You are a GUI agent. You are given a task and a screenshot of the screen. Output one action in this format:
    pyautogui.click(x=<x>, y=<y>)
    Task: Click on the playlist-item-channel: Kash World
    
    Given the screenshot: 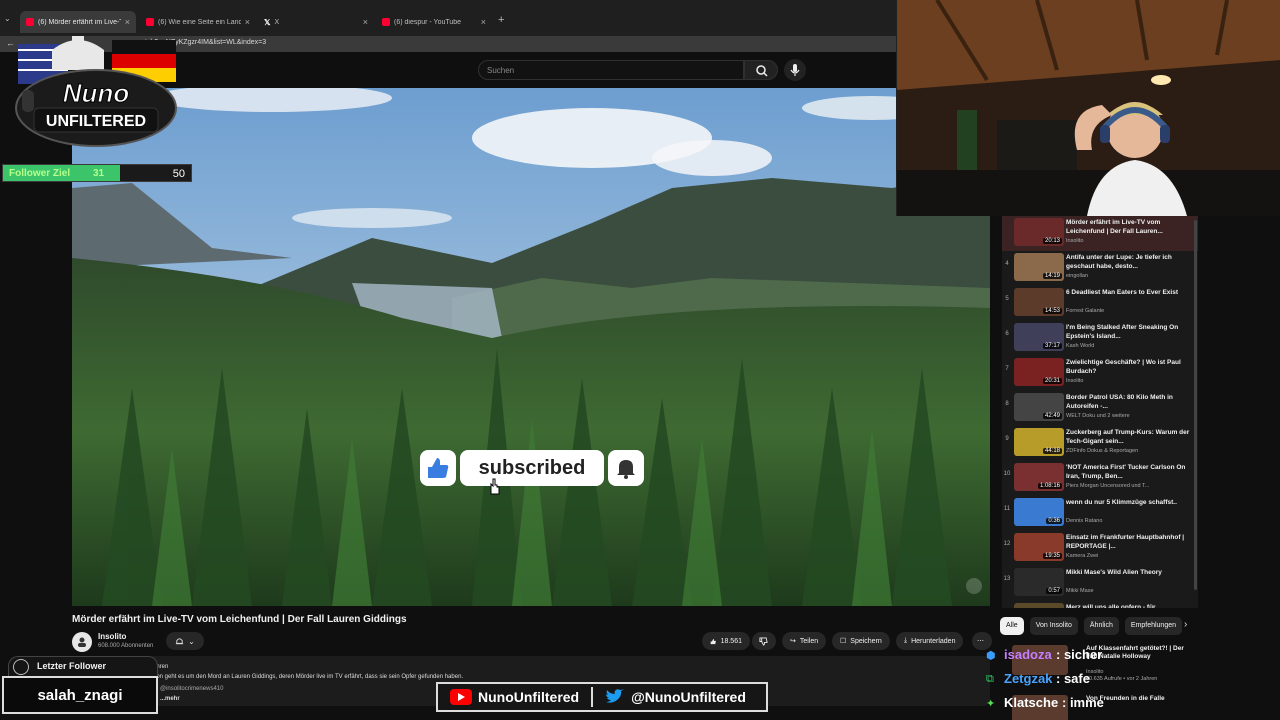 What is the action you would take?
    pyautogui.click(x=1080, y=346)
    